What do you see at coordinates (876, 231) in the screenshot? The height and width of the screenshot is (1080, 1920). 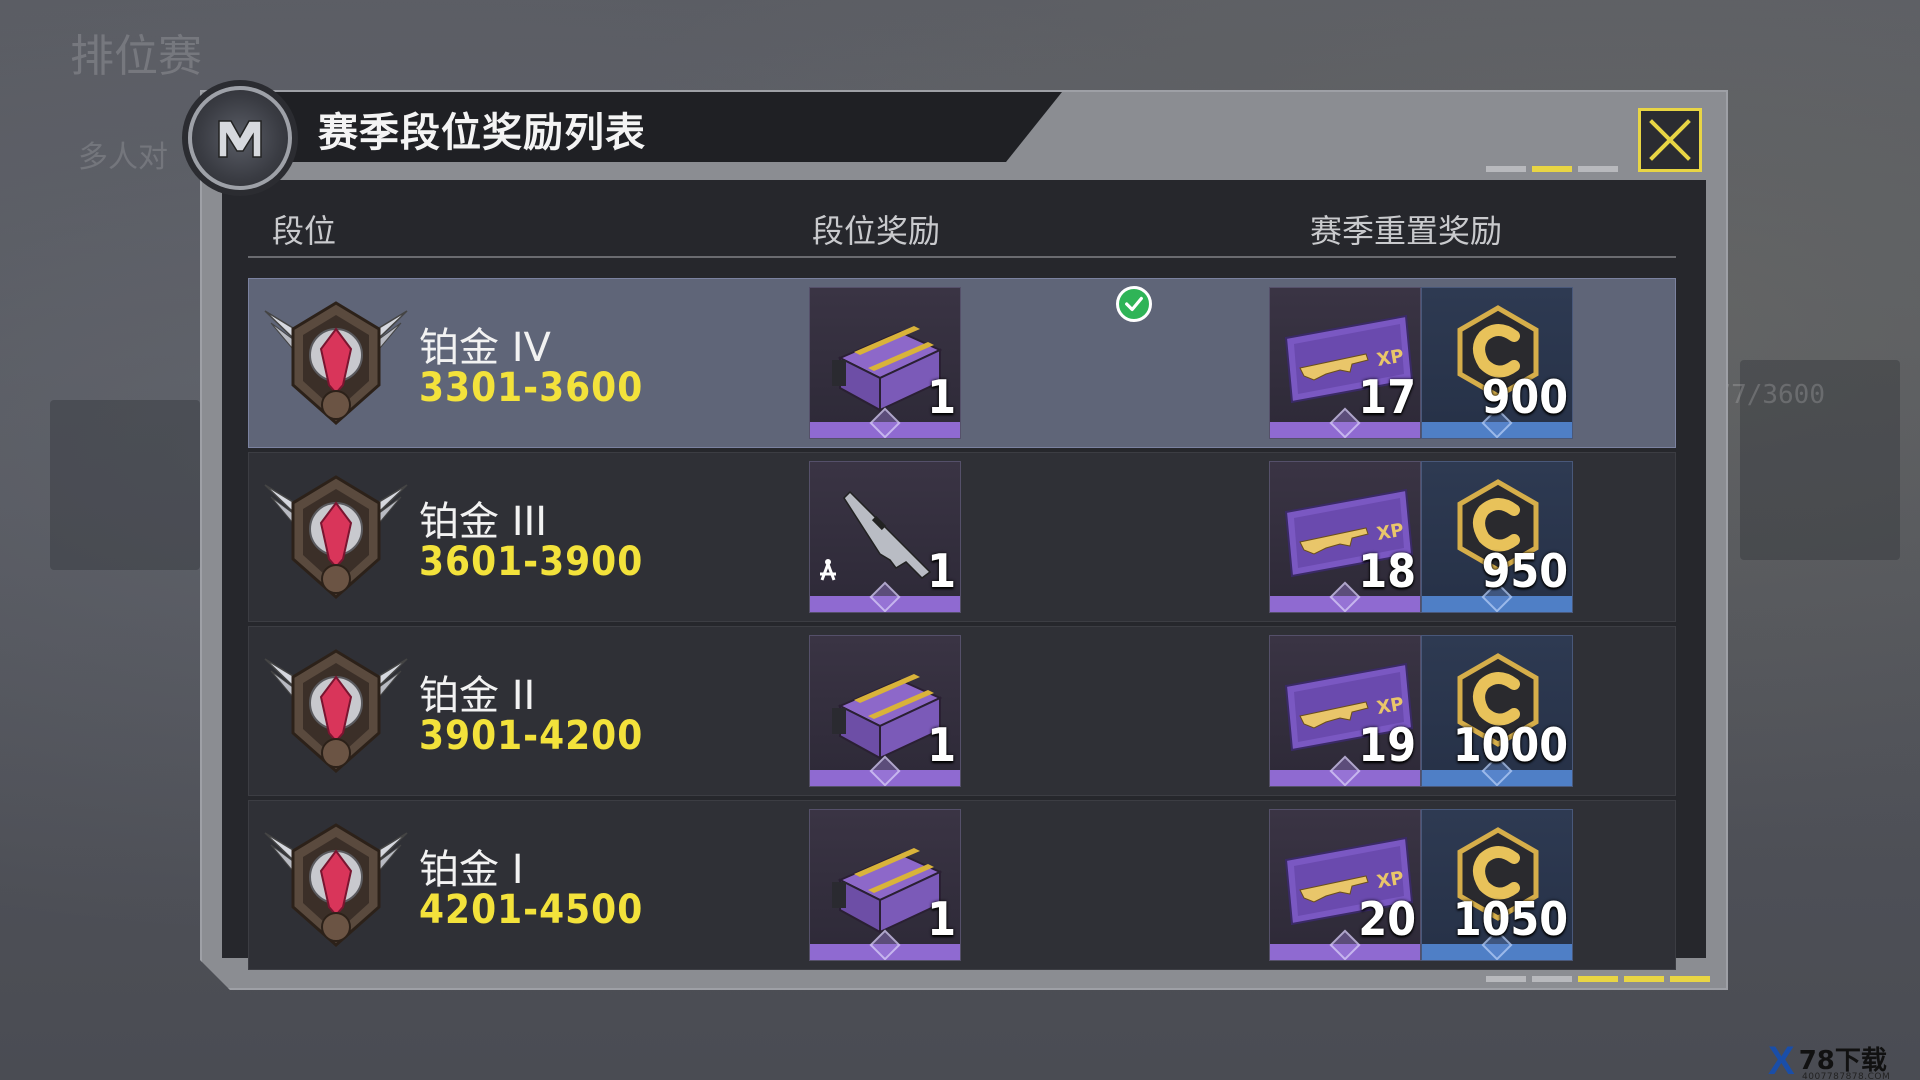 I see `header-rank-reward: 段位奖励` at bounding box center [876, 231].